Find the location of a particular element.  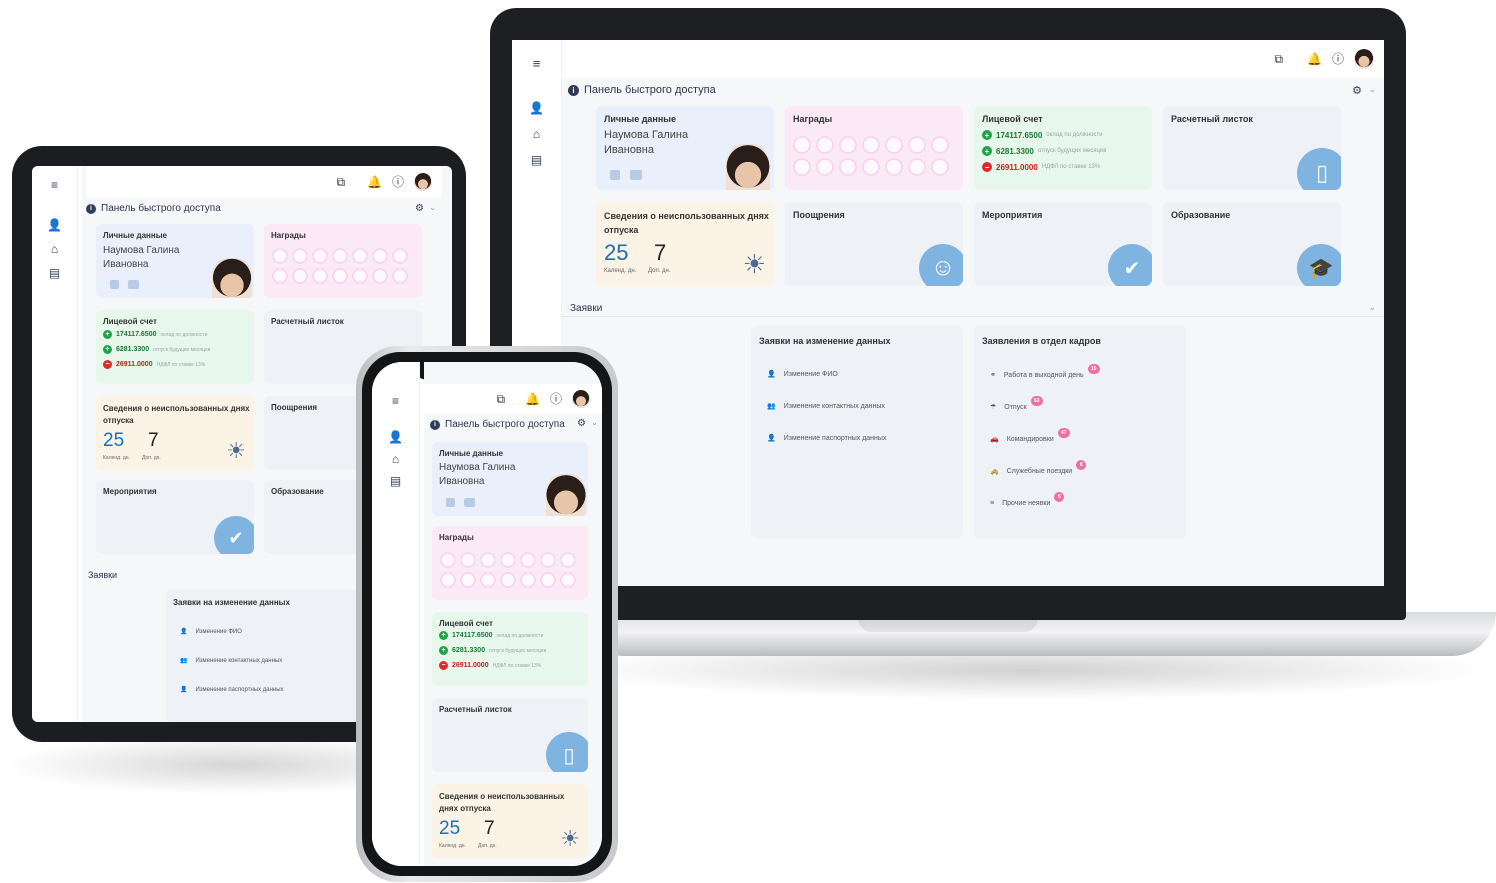

graduate-icon: 🎓 is located at coordinates (1319, 265).